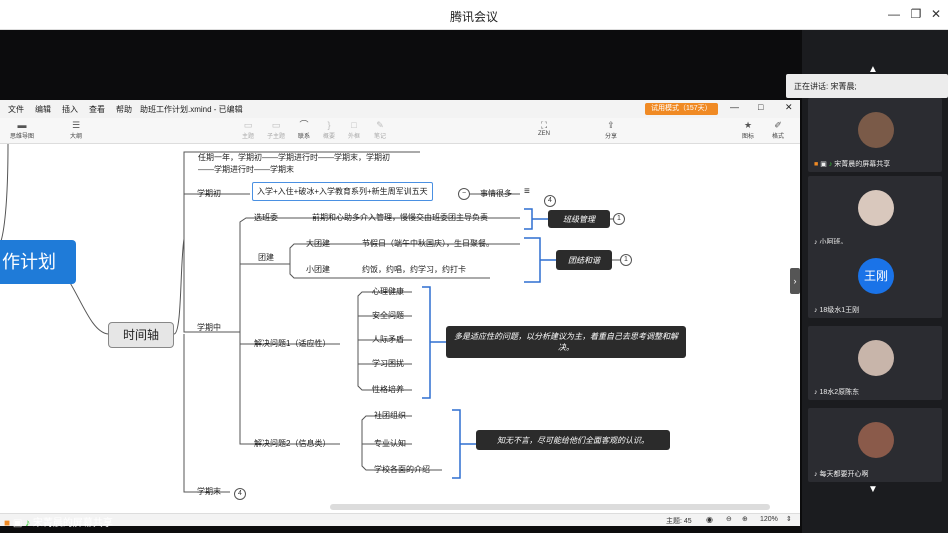 The image size is (948, 533). I want to click on scroll-down-icon: ▼, so click(873, 489).